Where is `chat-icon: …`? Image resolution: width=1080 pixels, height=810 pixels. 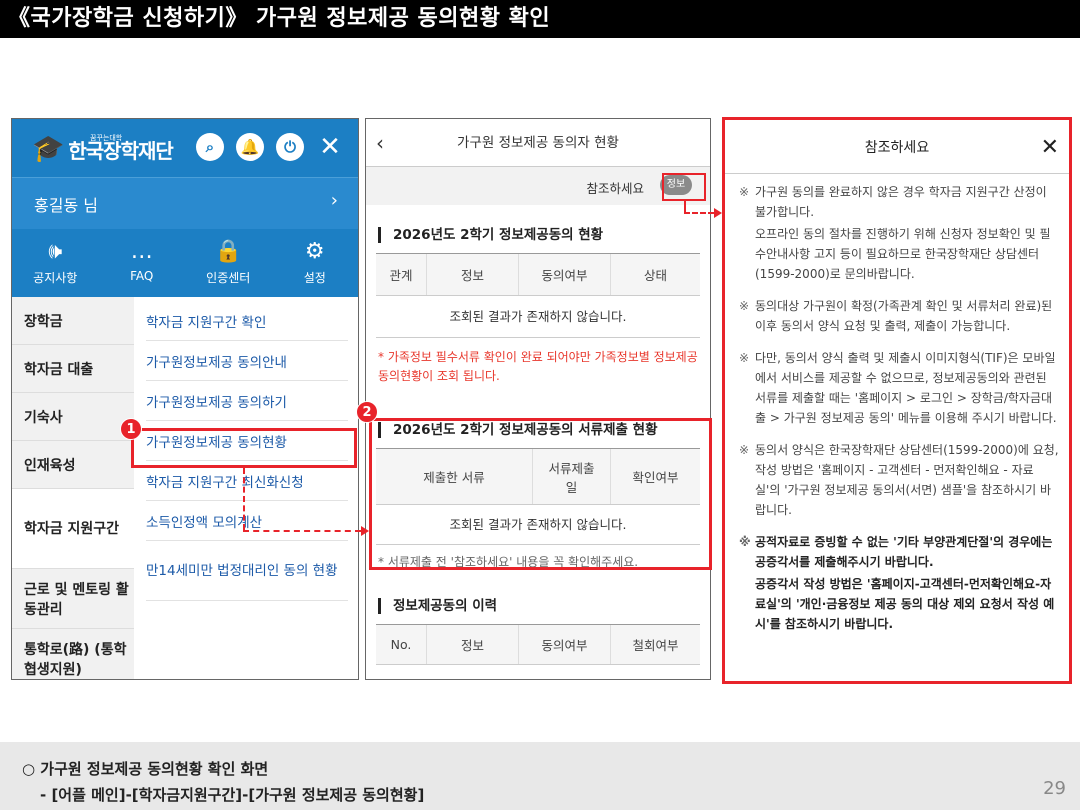 chat-icon: … is located at coordinates (141, 251).